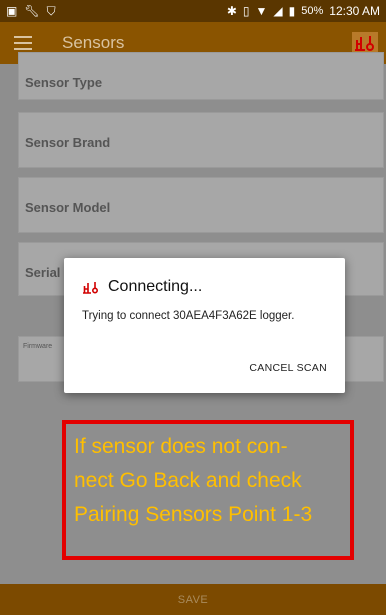 The height and width of the screenshot is (615, 386). Describe the element at coordinates (231, 11) in the screenshot. I see `bluetooth-icon: ✱` at that location.